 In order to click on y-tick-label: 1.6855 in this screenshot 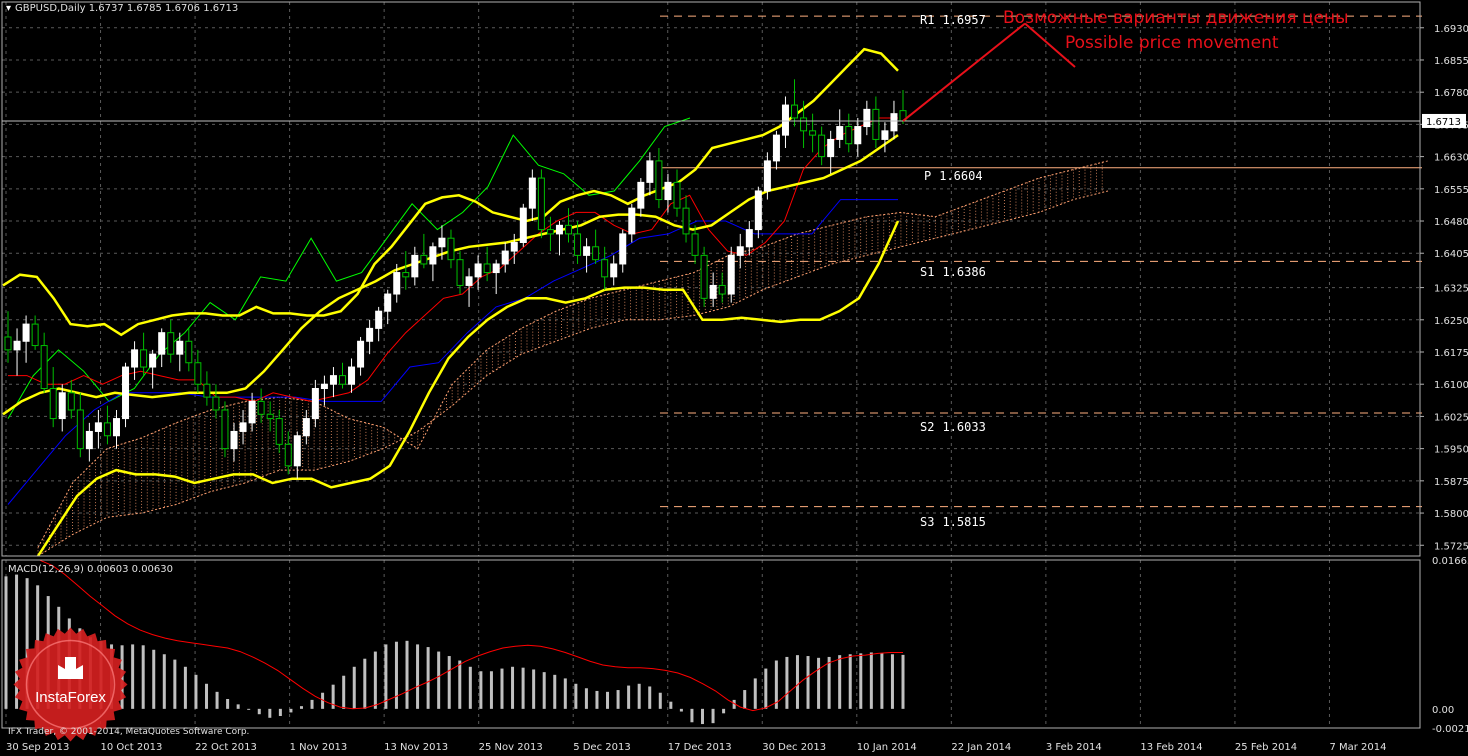, I will do `click(1451, 61)`.